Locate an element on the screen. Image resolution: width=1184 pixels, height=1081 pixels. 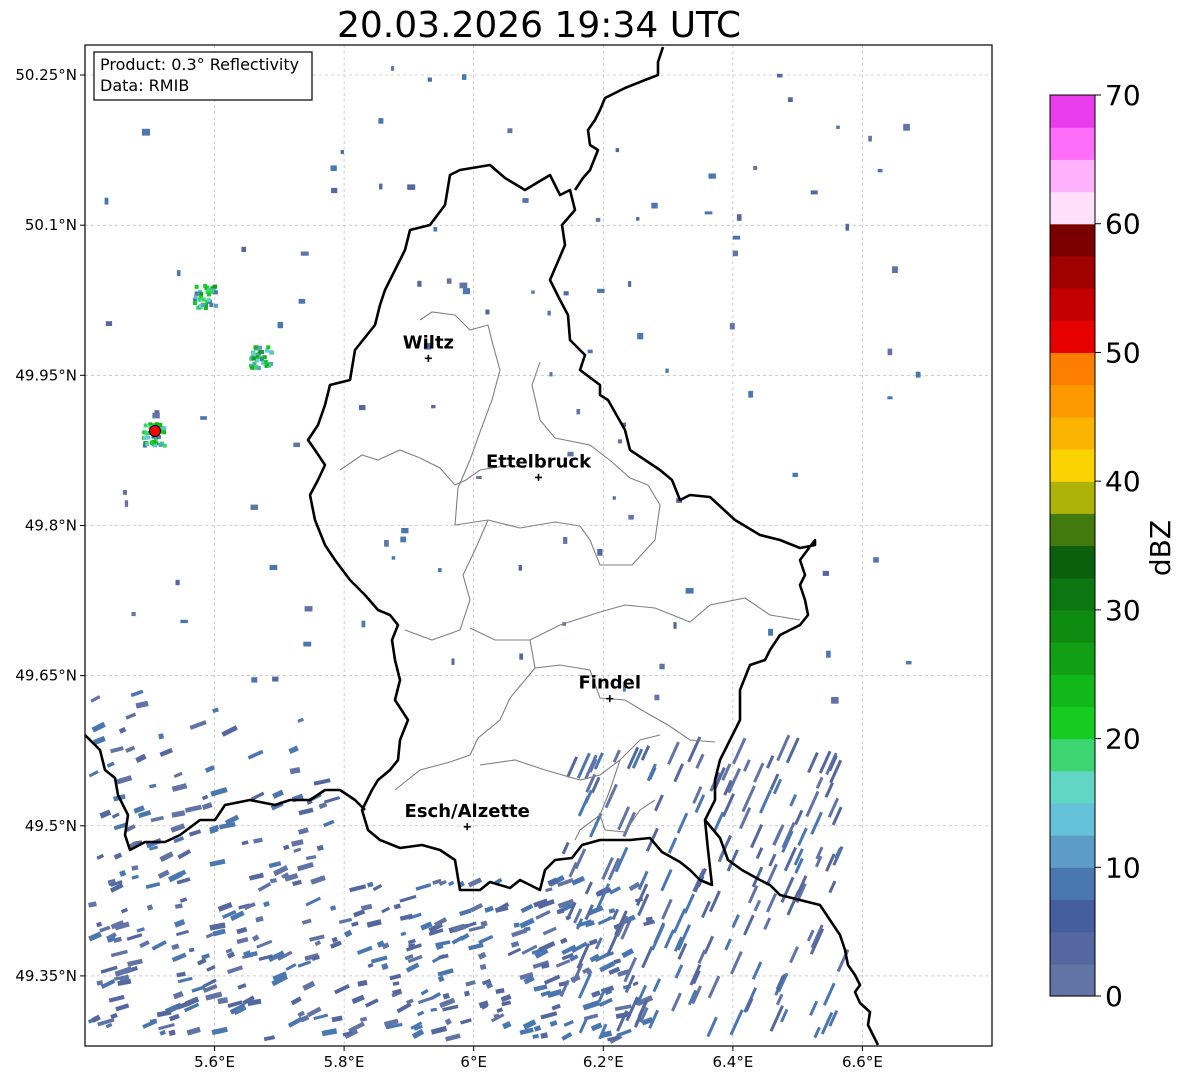
colorbar-label: dBZ is located at coordinates (1160, 548).